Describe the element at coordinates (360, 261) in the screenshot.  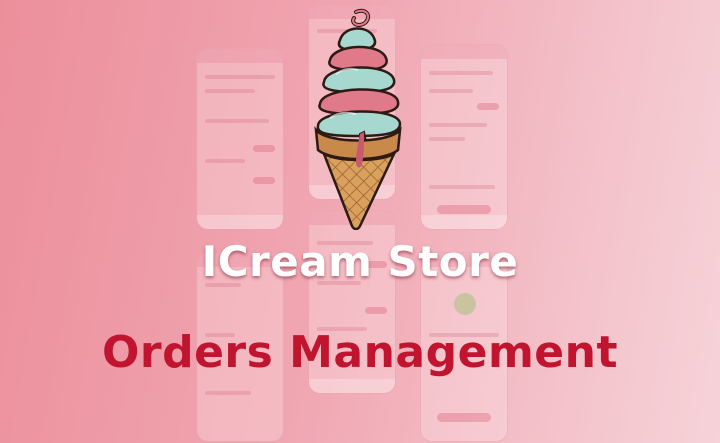
I see `banner-title: ICream Store` at that location.